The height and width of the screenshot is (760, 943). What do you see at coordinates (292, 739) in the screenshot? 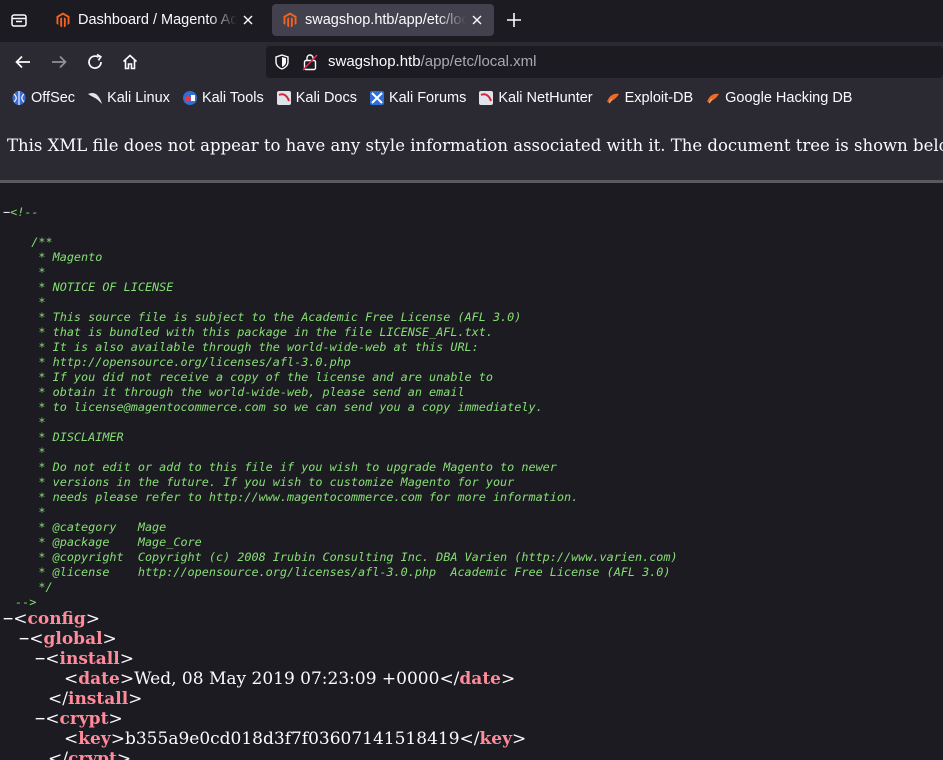
I see `key-value: b355a9e0cd018d3f7f03607141518419` at bounding box center [292, 739].